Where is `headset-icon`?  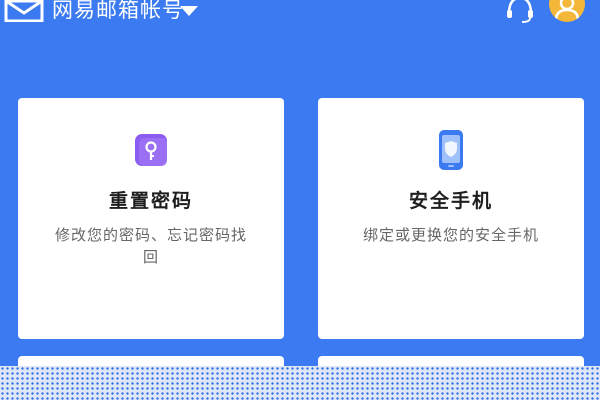
headset-icon is located at coordinates (520, 12).